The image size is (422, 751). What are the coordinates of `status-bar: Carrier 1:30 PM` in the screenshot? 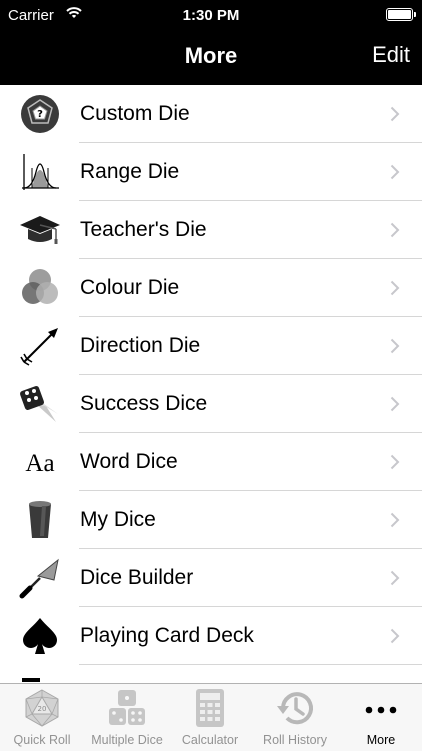 It's located at (211, 15).